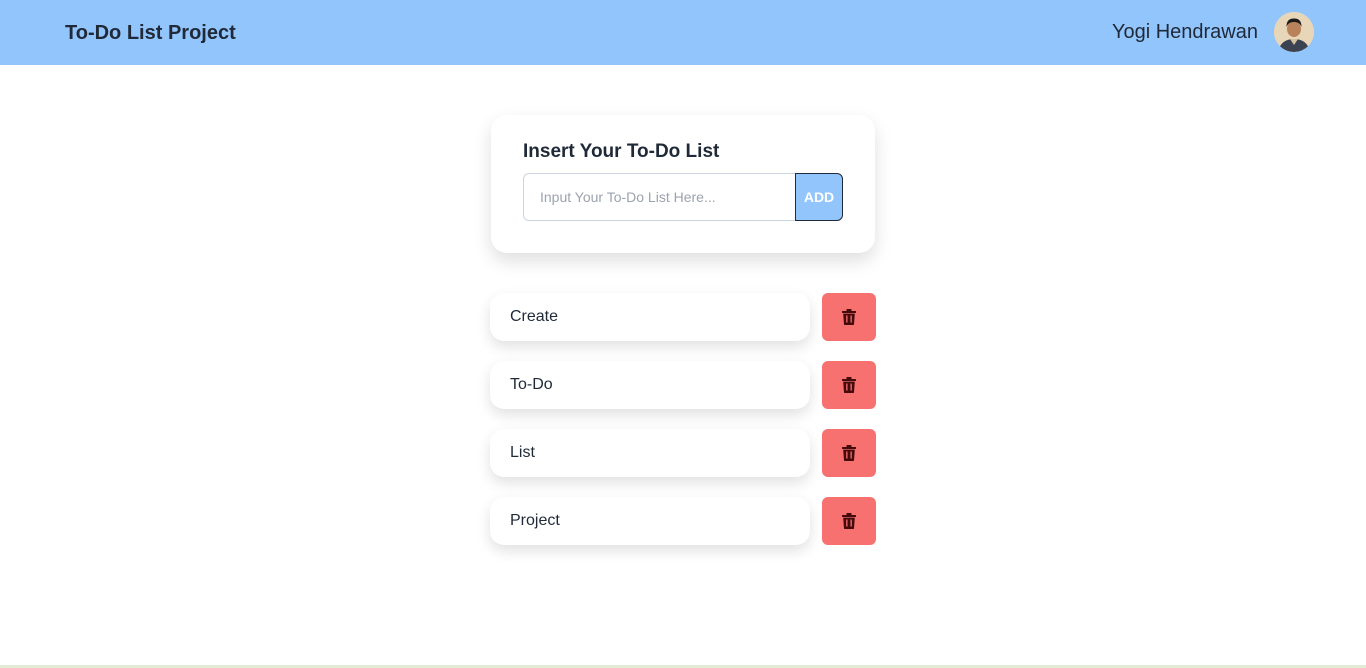  Describe the element at coordinates (1184, 31) in the screenshot. I see `user-name: Yogi Hendrawan` at that location.